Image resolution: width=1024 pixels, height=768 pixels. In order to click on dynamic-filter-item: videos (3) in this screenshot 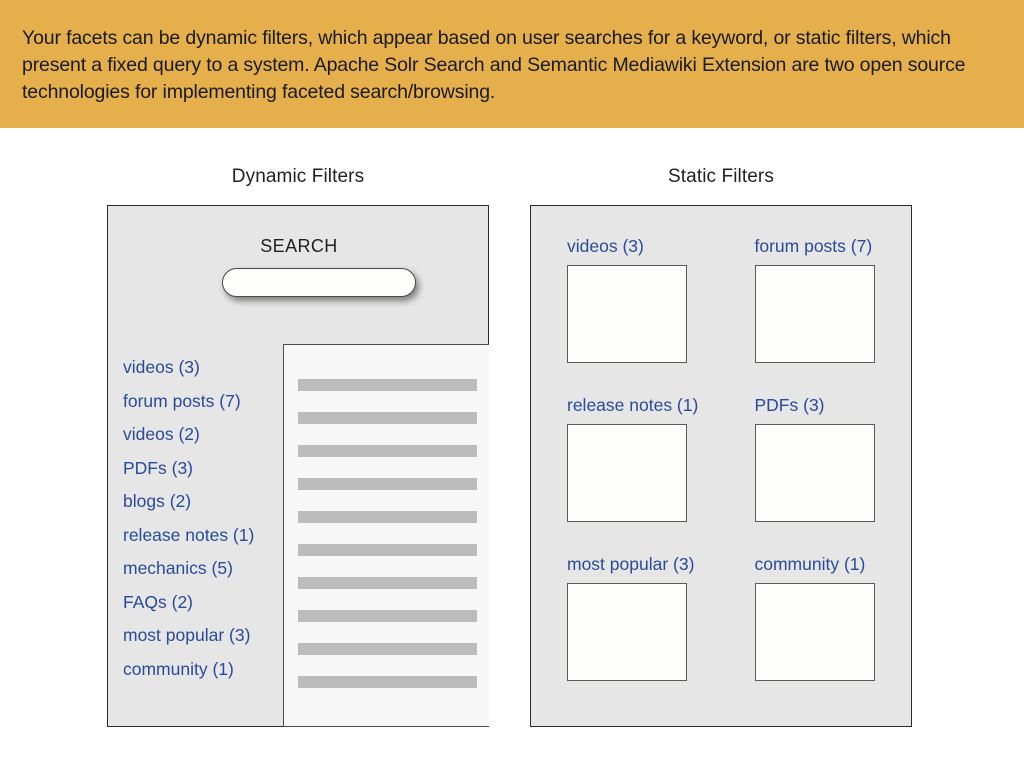, I will do `click(203, 368)`.